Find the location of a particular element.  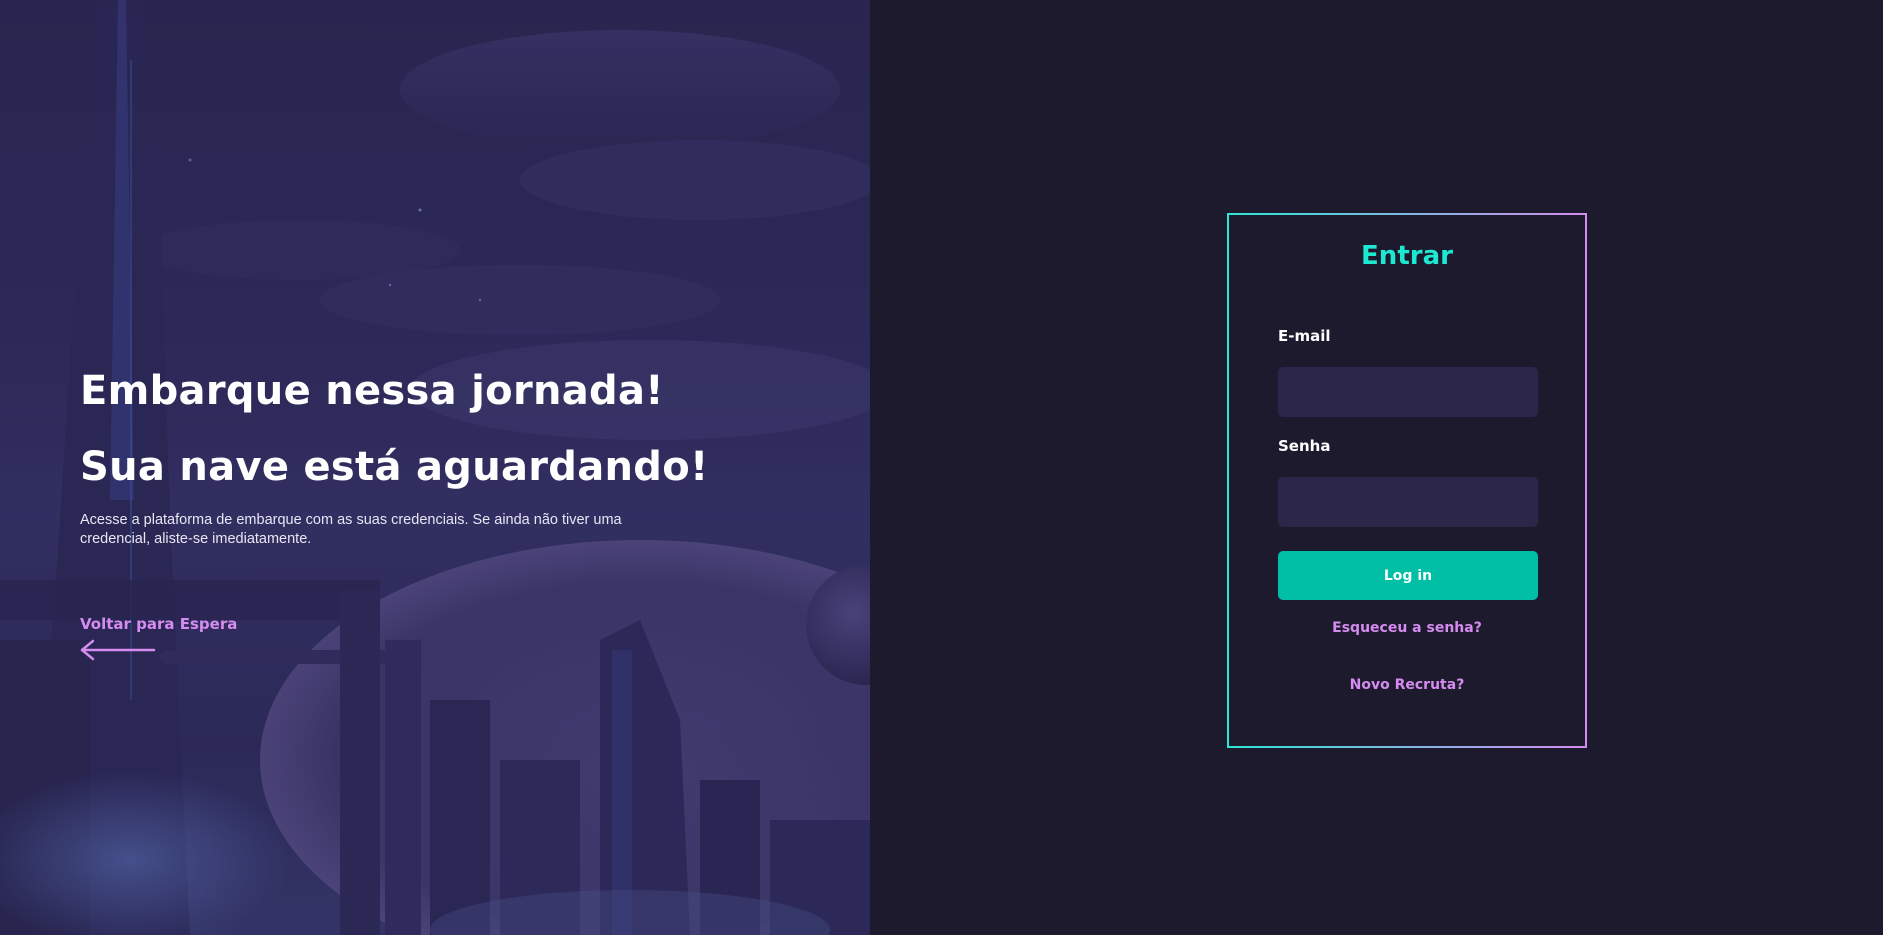

login-button: Log in is located at coordinates (1408, 575).